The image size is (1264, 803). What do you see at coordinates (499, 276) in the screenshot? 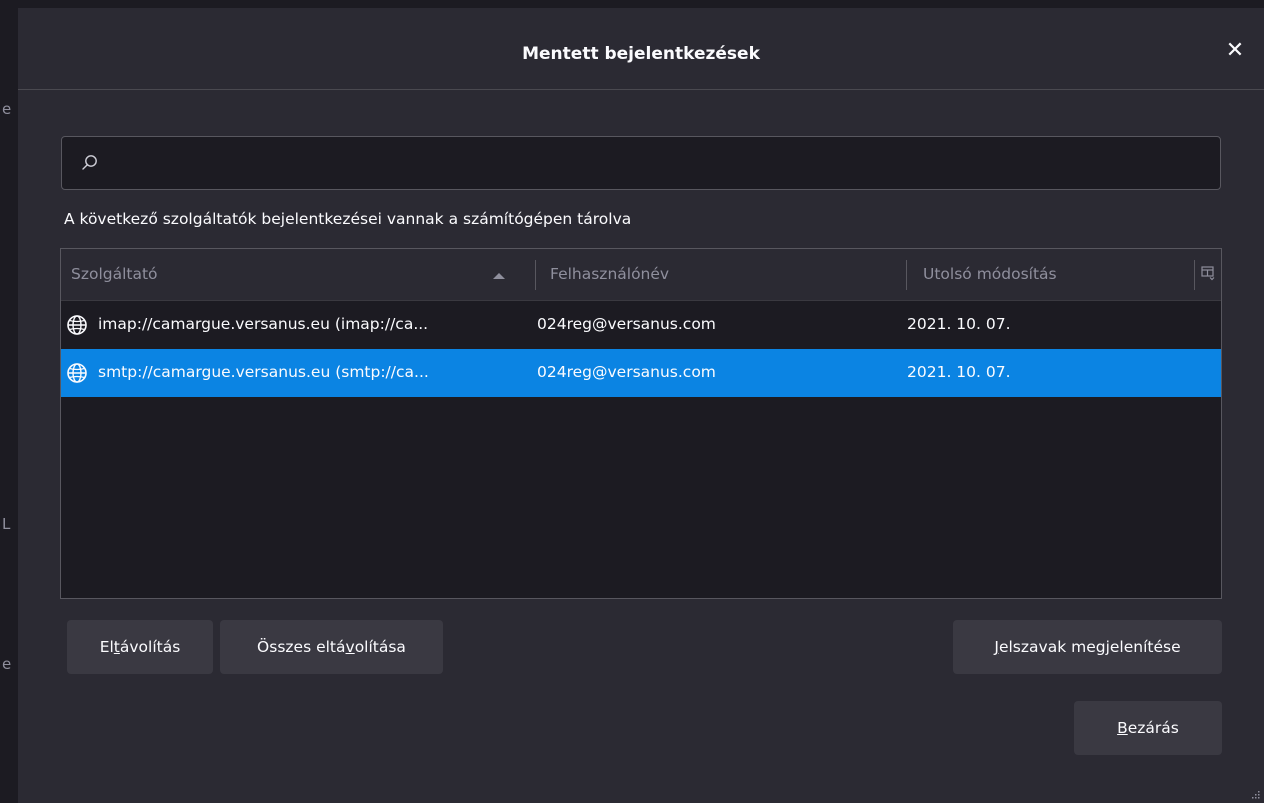
I see `sort-ascending-icon` at bounding box center [499, 276].